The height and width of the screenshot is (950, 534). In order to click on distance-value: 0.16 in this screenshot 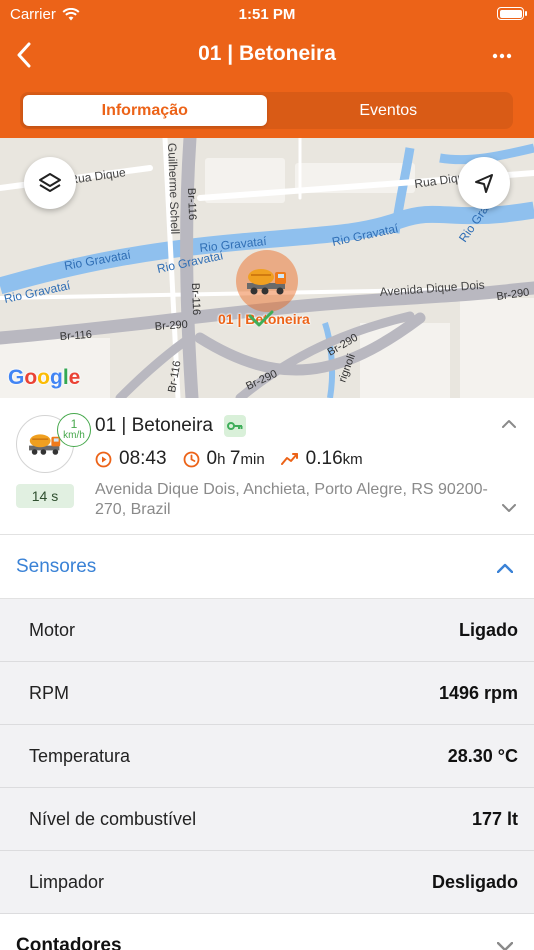, I will do `click(324, 458)`.